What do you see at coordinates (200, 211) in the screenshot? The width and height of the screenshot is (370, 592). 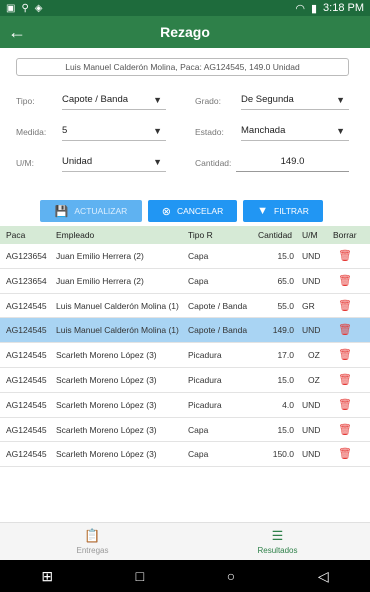 I see `cancelar-label: CANCELAR` at bounding box center [200, 211].